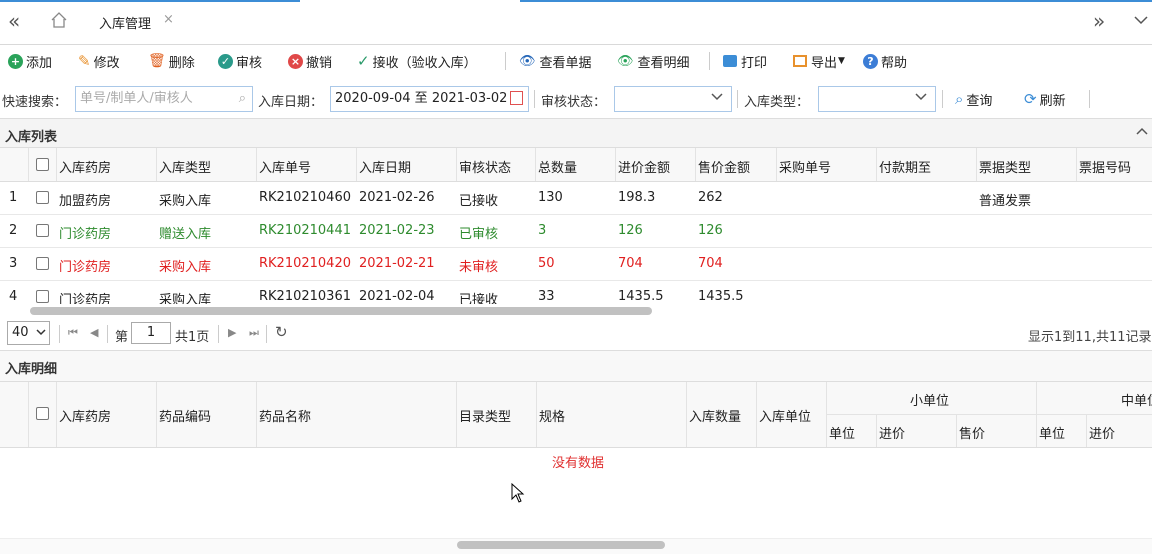 This screenshot has width=1152, height=554. What do you see at coordinates (479, 267) in the screenshot?
I see `table-cell: 未审核` at bounding box center [479, 267].